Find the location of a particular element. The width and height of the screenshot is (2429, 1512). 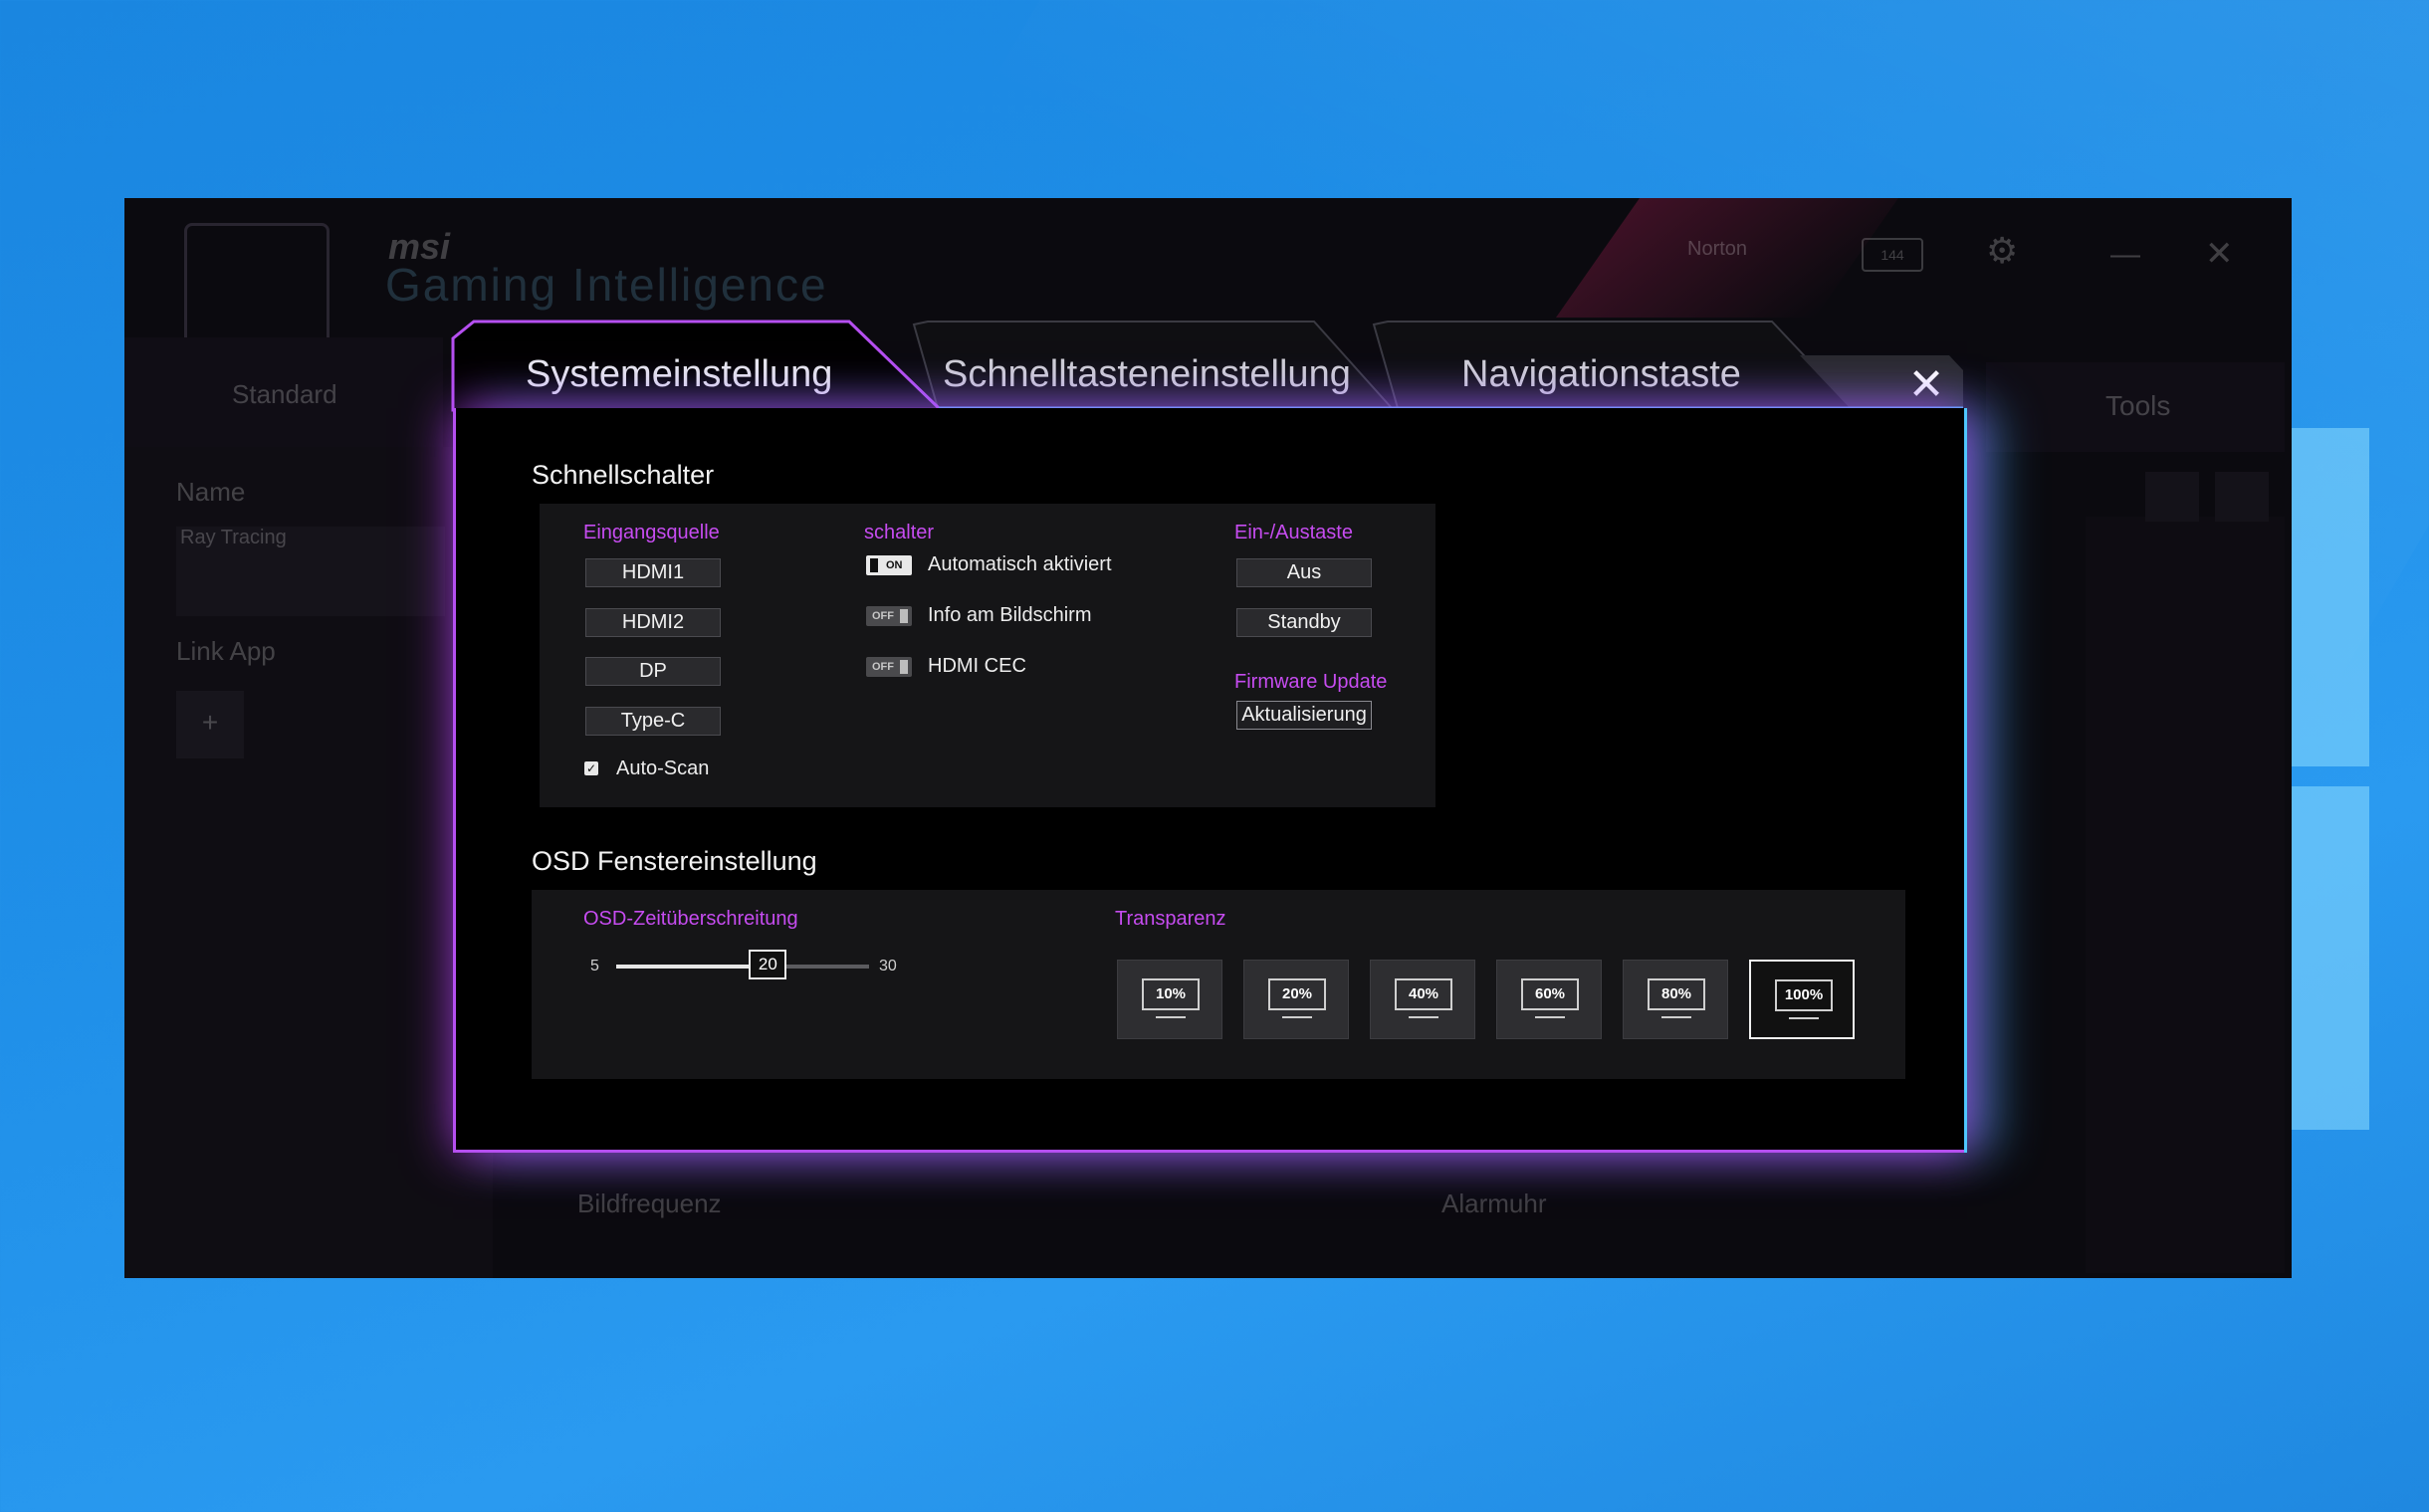

quick-switch-title: Schnellschalter is located at coordinates (623, 475).